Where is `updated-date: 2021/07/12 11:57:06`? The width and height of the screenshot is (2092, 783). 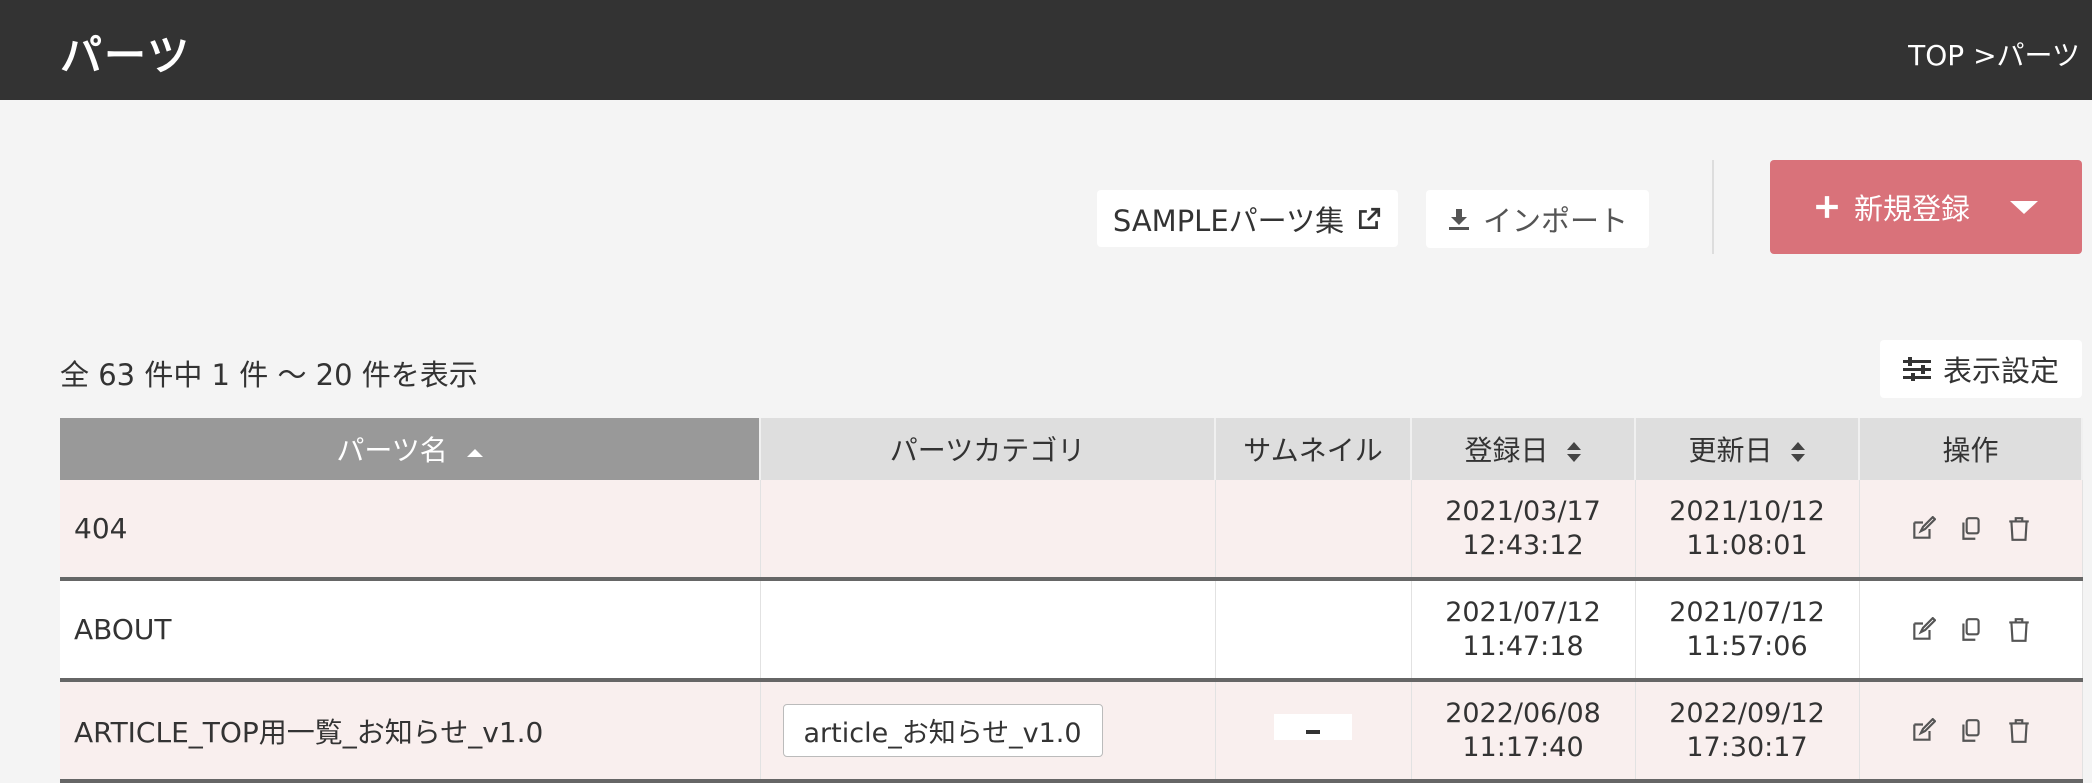
updated-date: 2021/07/12 11:57:06 is located at coordinates (1747, 629).